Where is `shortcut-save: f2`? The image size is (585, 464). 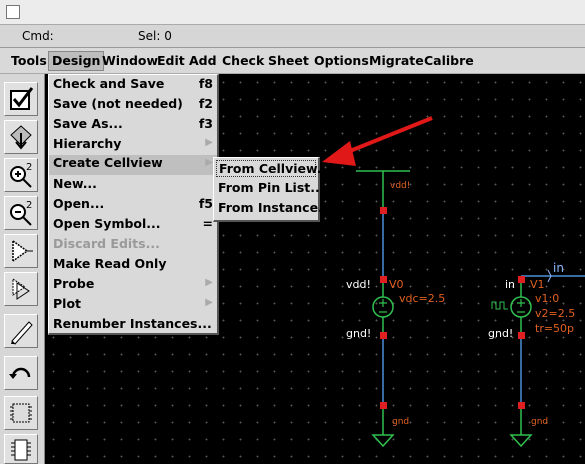
shortcut-save: f2 is located at coordinates (205, 103).